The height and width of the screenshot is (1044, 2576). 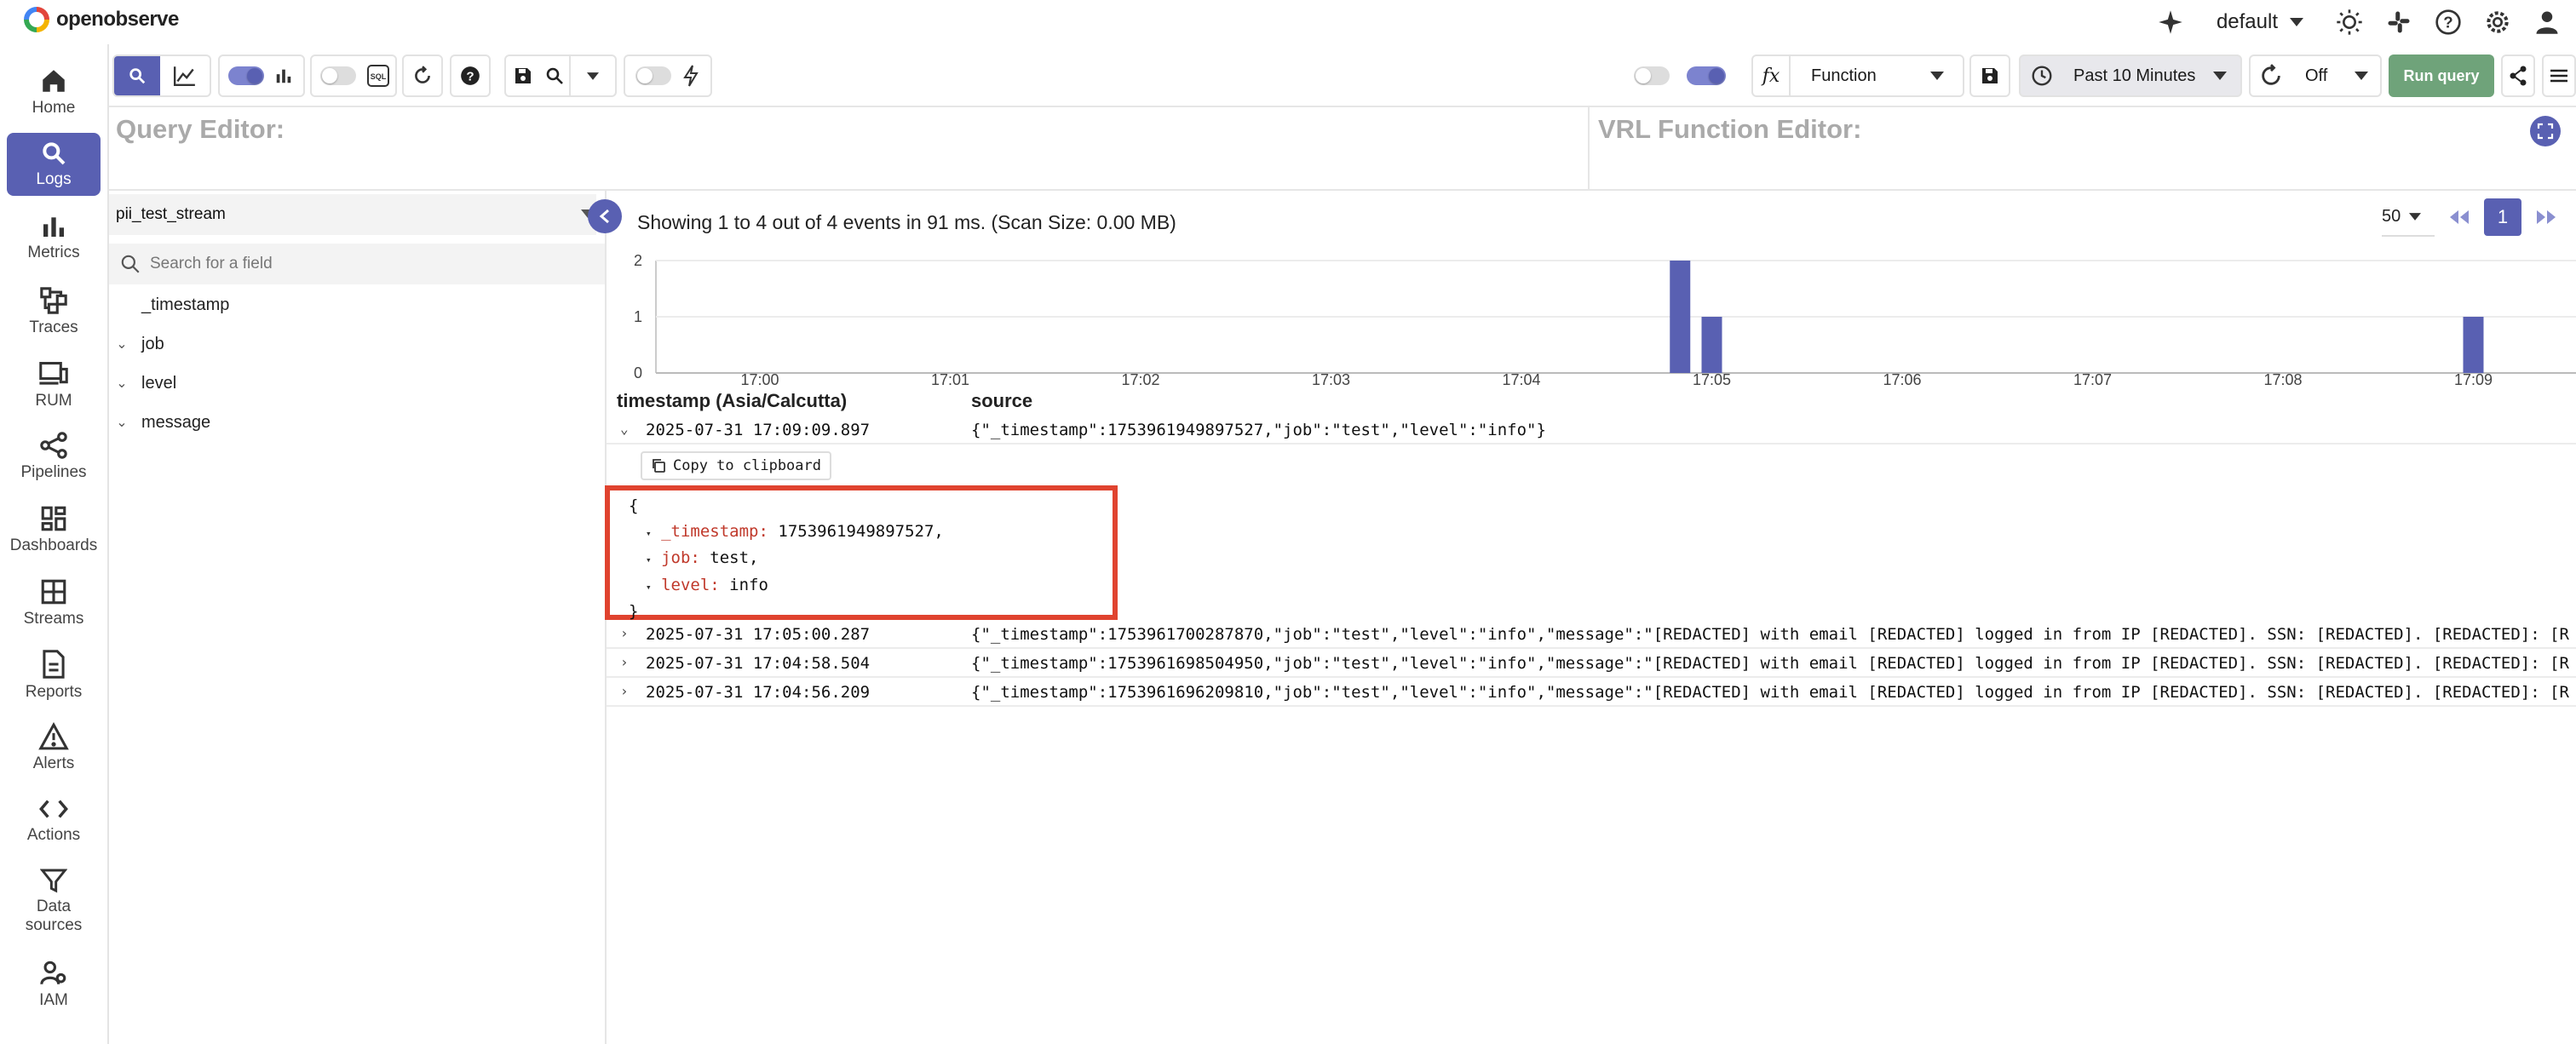 I want to click on time-range-label: Past 10 Minutes, so click(x=2134, y=75).